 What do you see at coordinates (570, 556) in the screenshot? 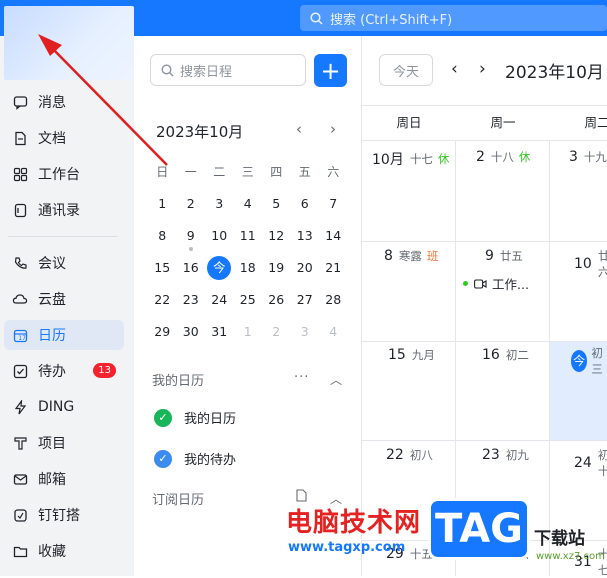
I see `watermark-xz-url: www.xz7.com` at bounding box center [570, 556].